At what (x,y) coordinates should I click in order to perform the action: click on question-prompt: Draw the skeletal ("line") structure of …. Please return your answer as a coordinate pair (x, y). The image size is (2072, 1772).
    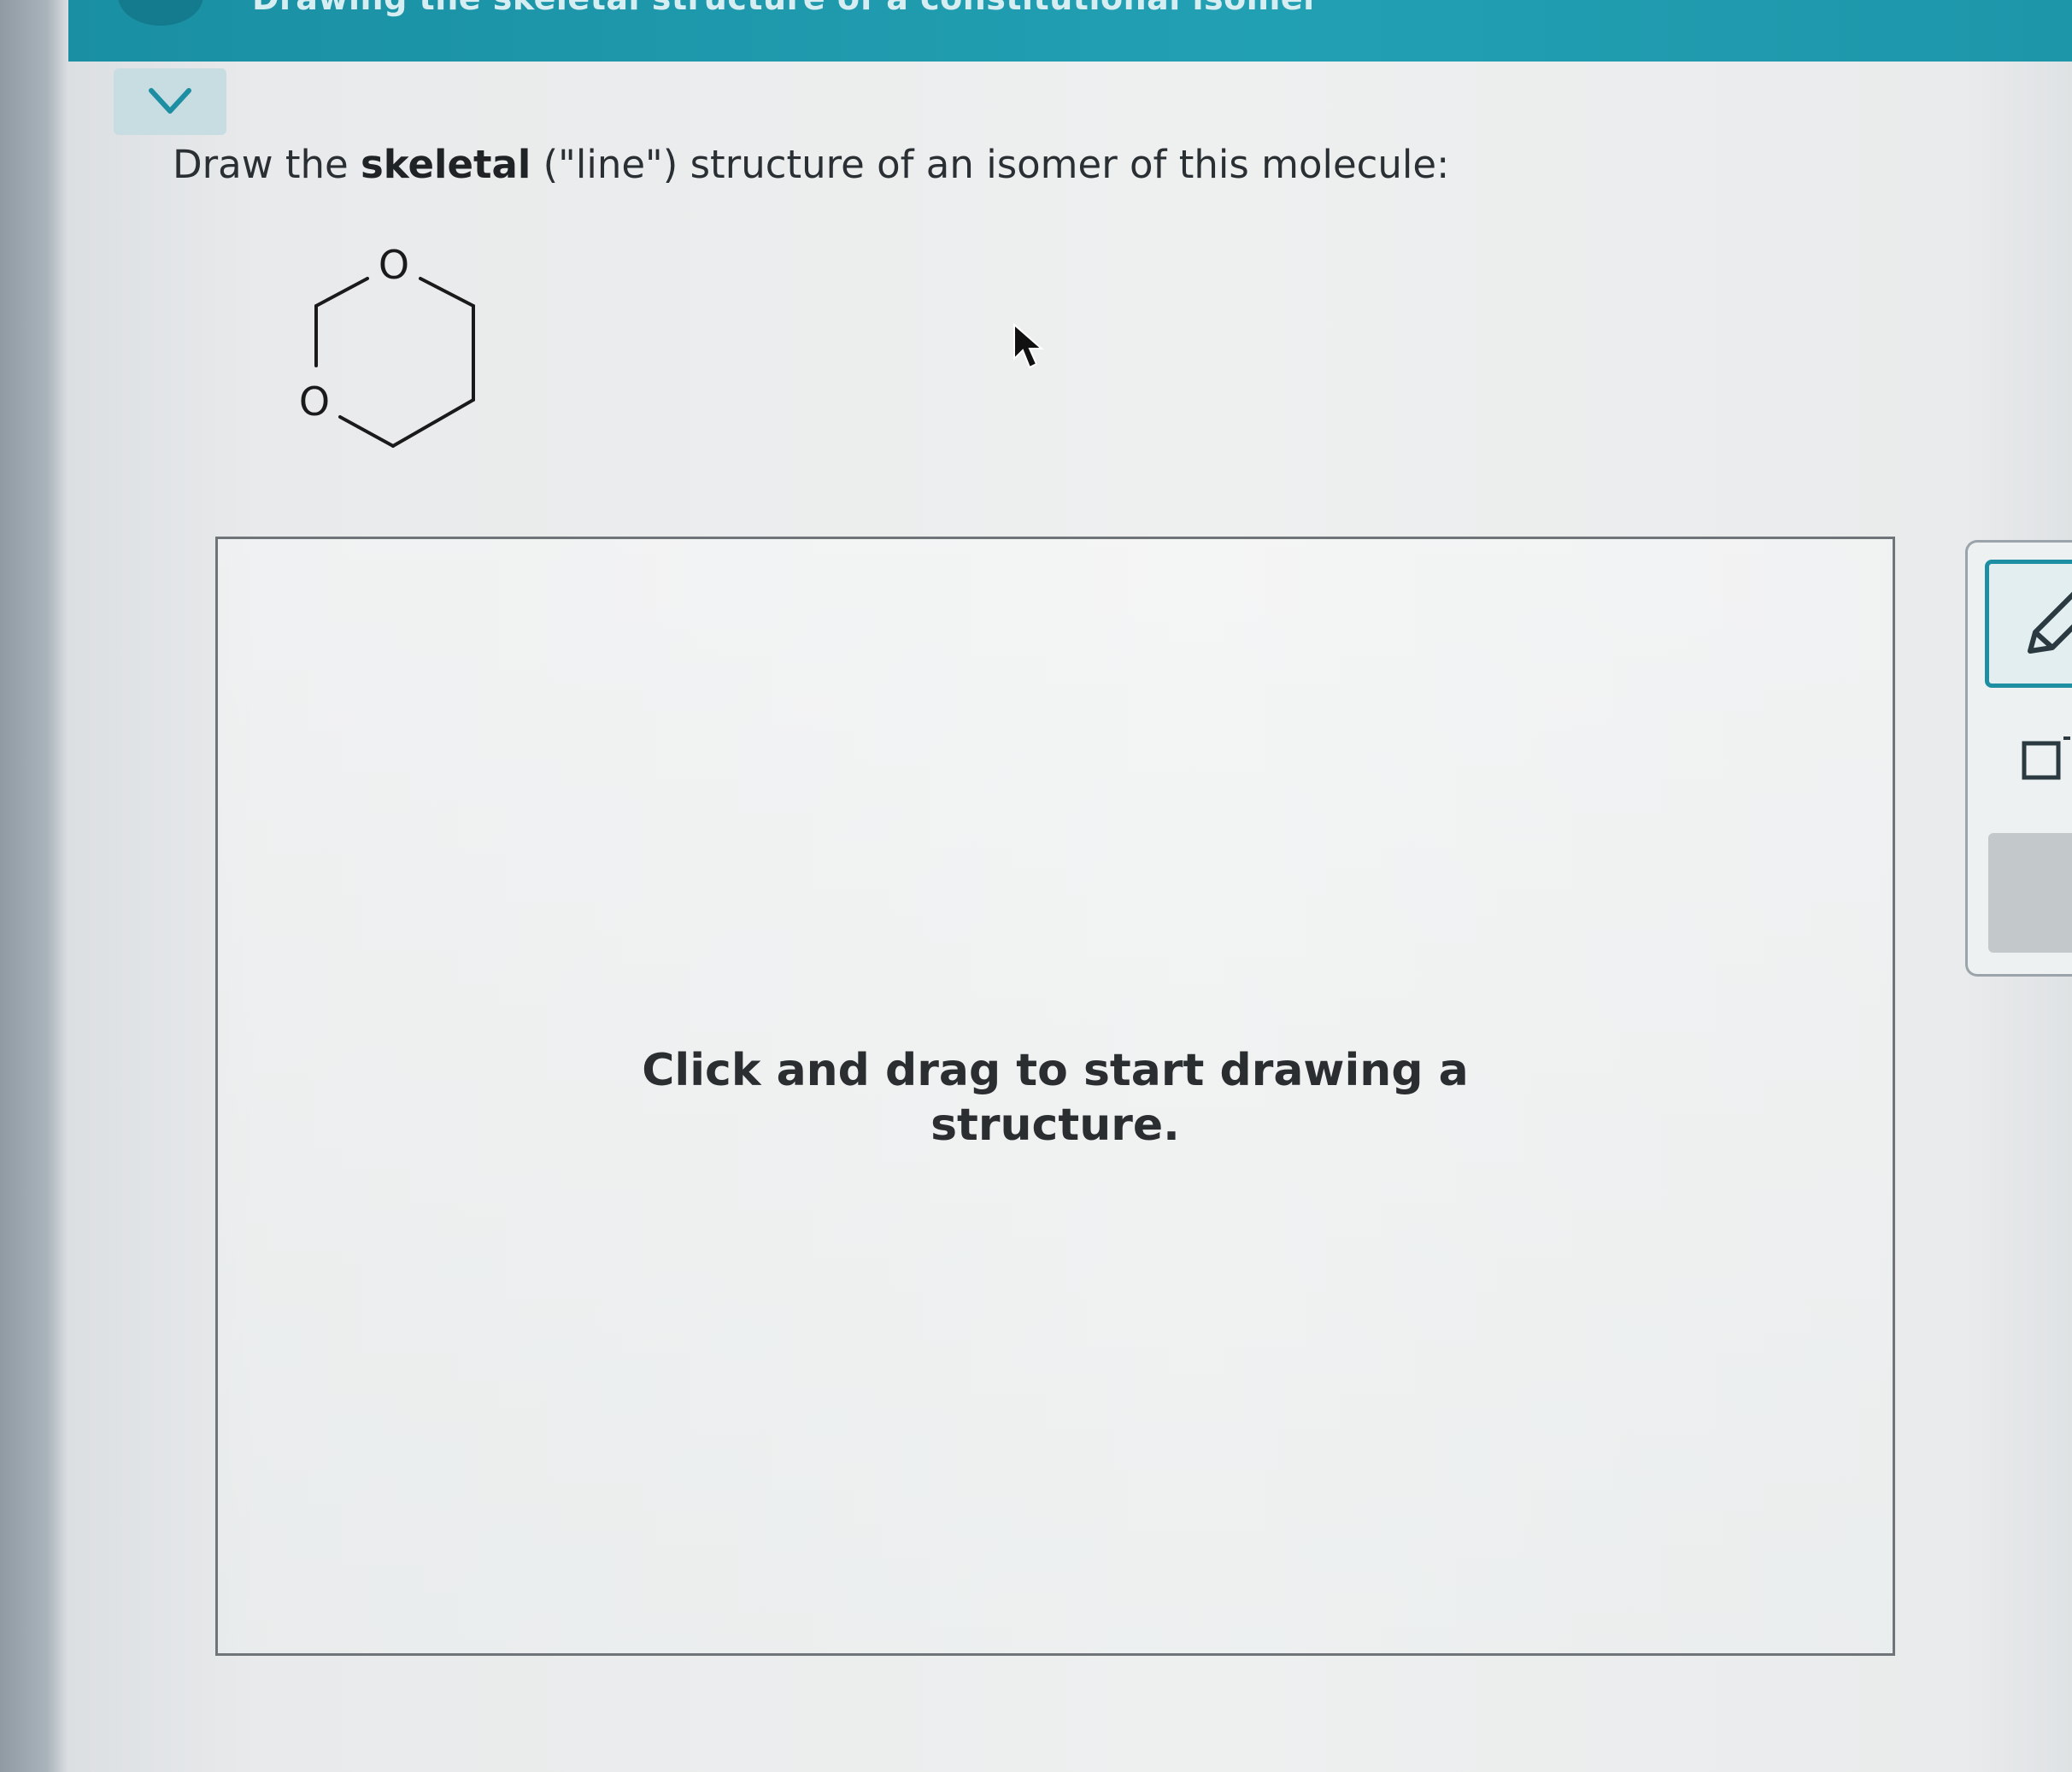
    Looking at the image, I should click on (811, 165).